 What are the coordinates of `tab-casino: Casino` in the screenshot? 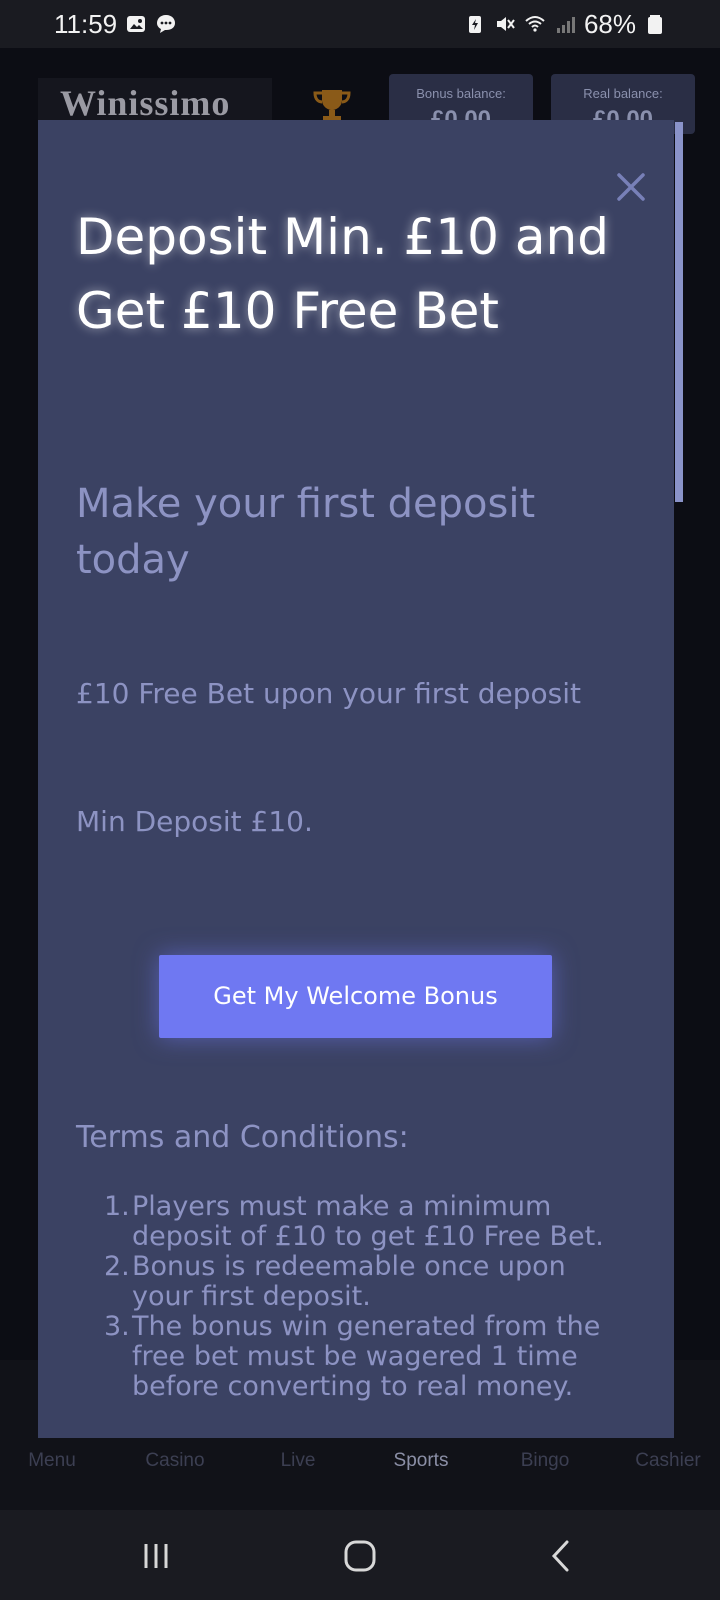 It's located at (174, 1461).